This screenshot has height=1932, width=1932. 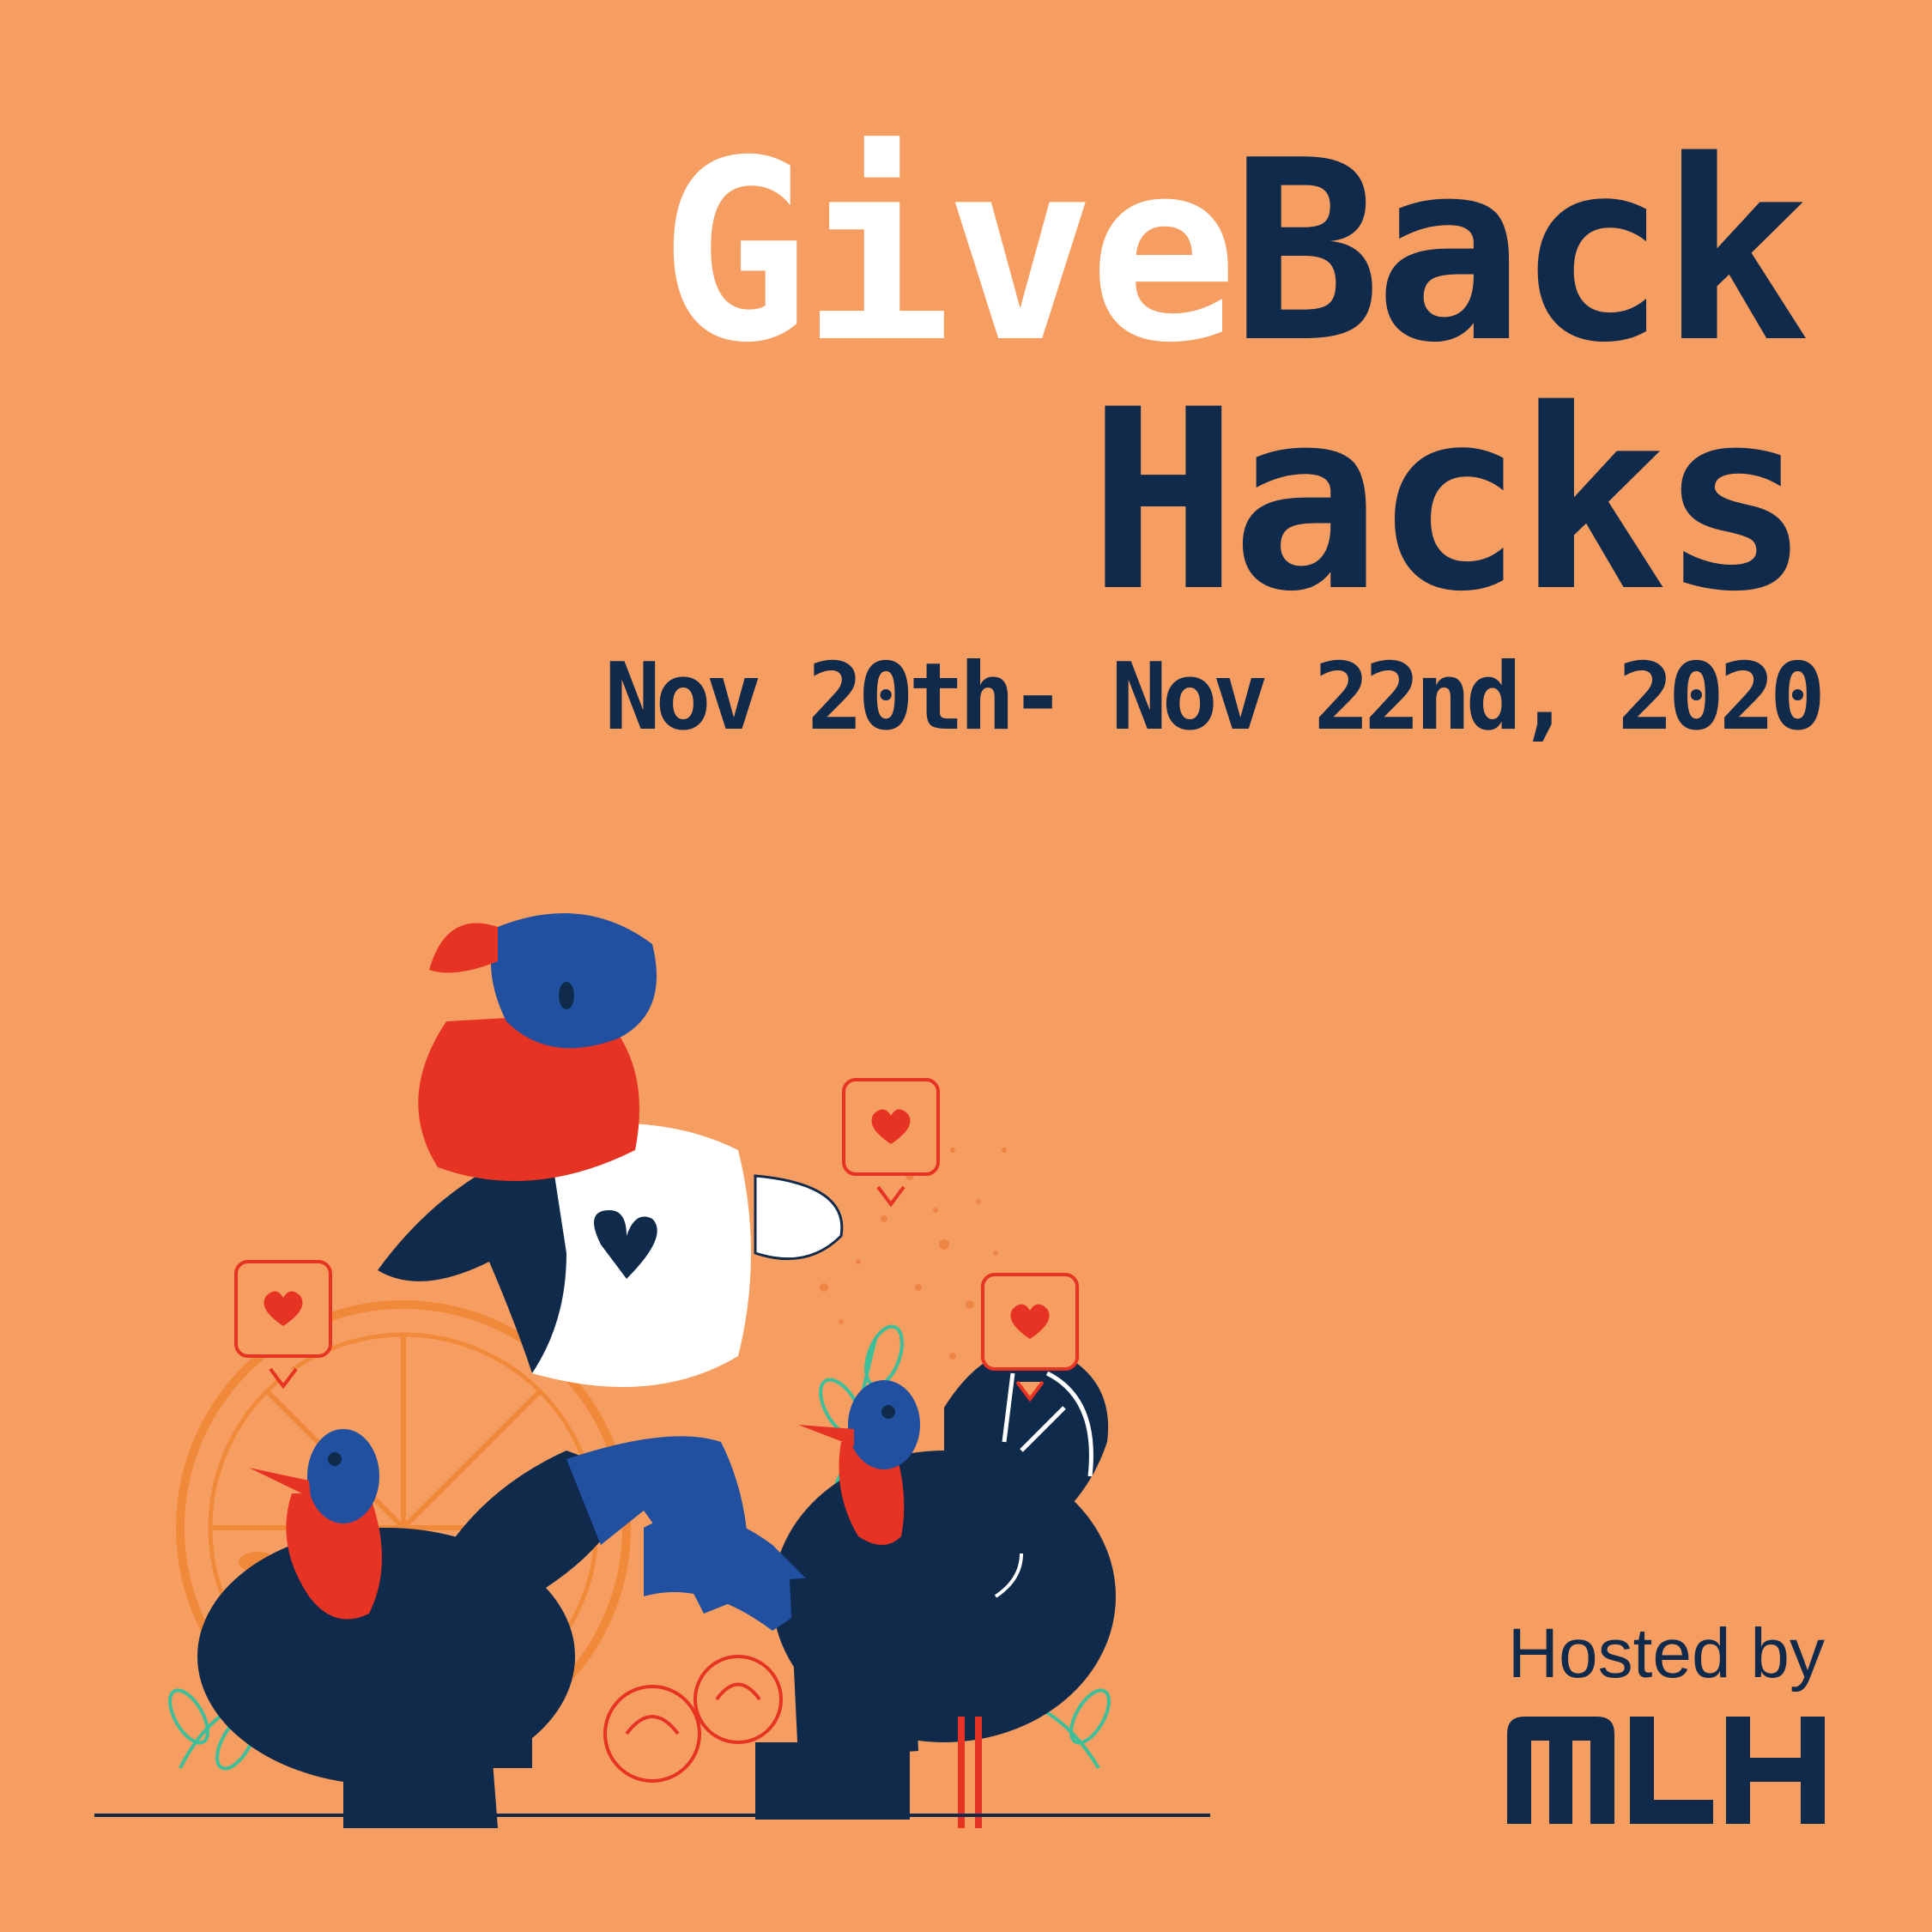 What do you see at coordinates (1215, 698) in the screenshot?
I see `event-dates: Nov 20th- Nov 22nd, 2020` at bounding box center [1215, 698].